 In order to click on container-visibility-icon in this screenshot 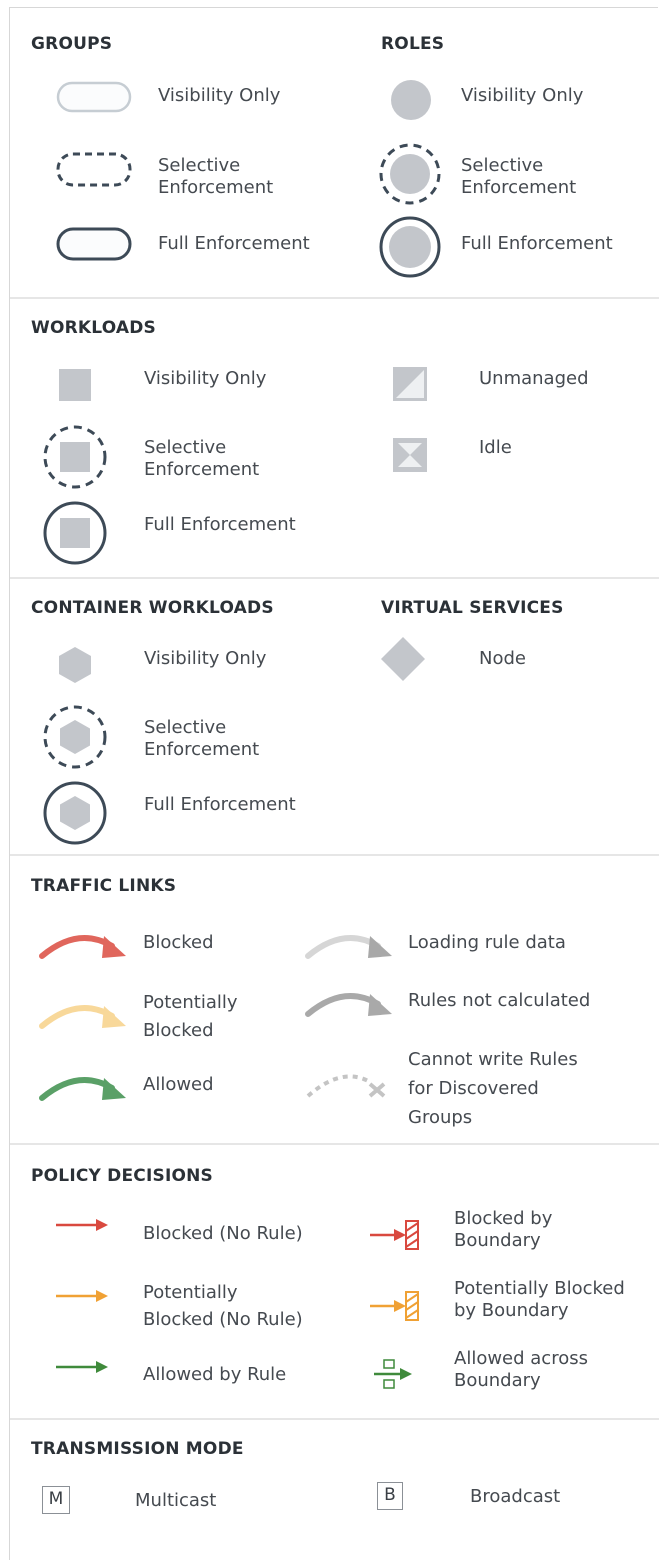, I will do `click(75, 665)`.